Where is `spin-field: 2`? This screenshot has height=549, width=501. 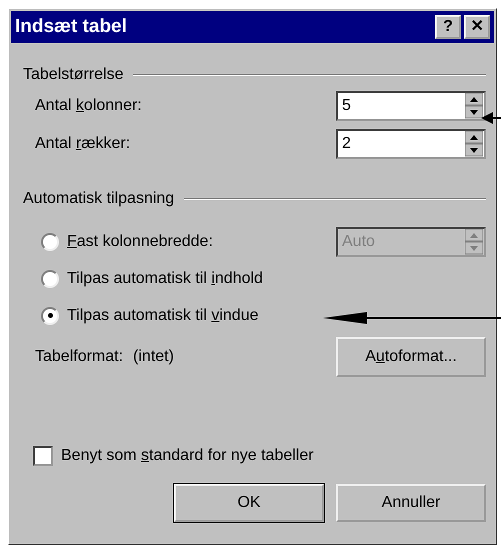
spin-field: 2 is located at coordinates (411, 144).